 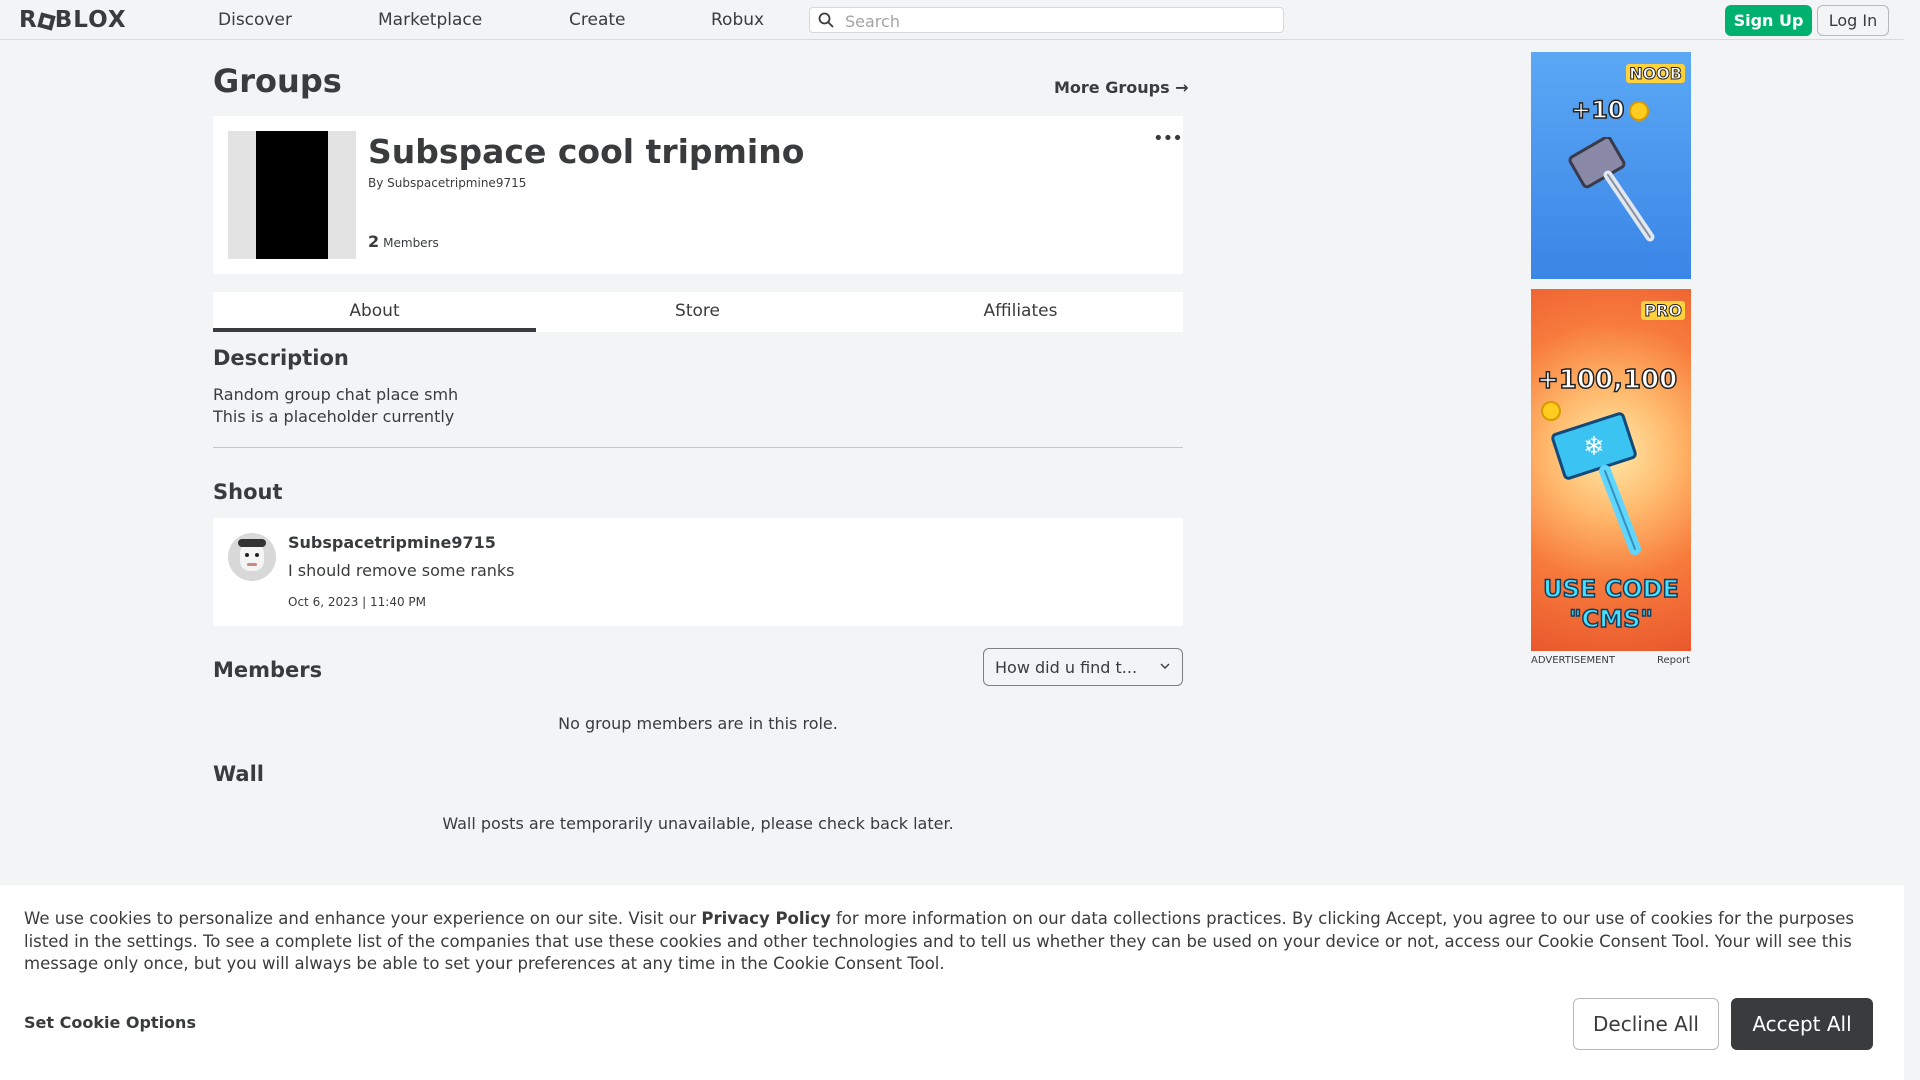 I want to click on group-owner-prefix: By, so click(x=376, y=183).